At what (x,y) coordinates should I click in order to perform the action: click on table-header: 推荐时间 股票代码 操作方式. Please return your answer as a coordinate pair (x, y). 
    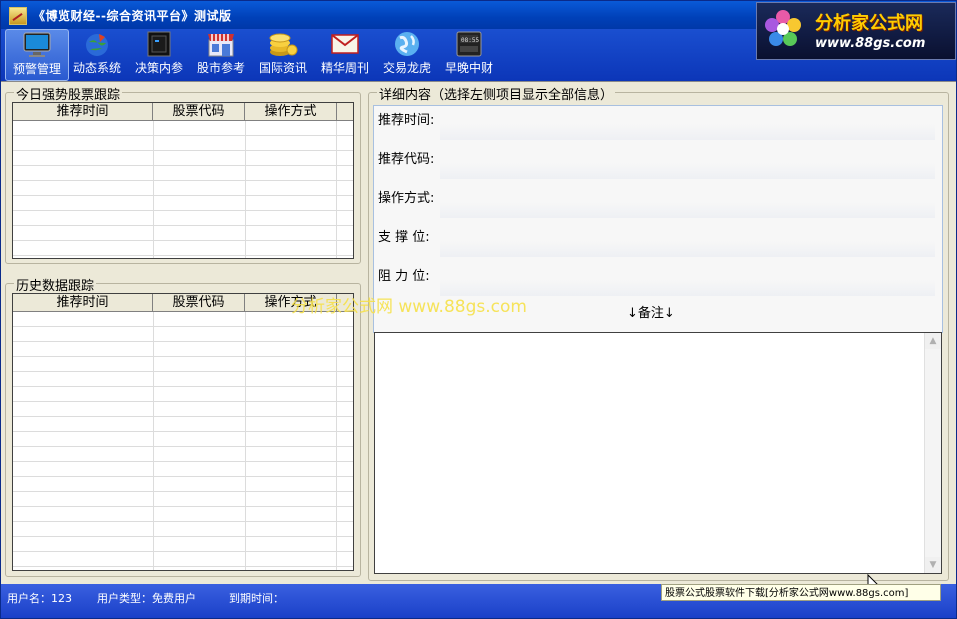
    Looking at the image, I should click on (183, 112).